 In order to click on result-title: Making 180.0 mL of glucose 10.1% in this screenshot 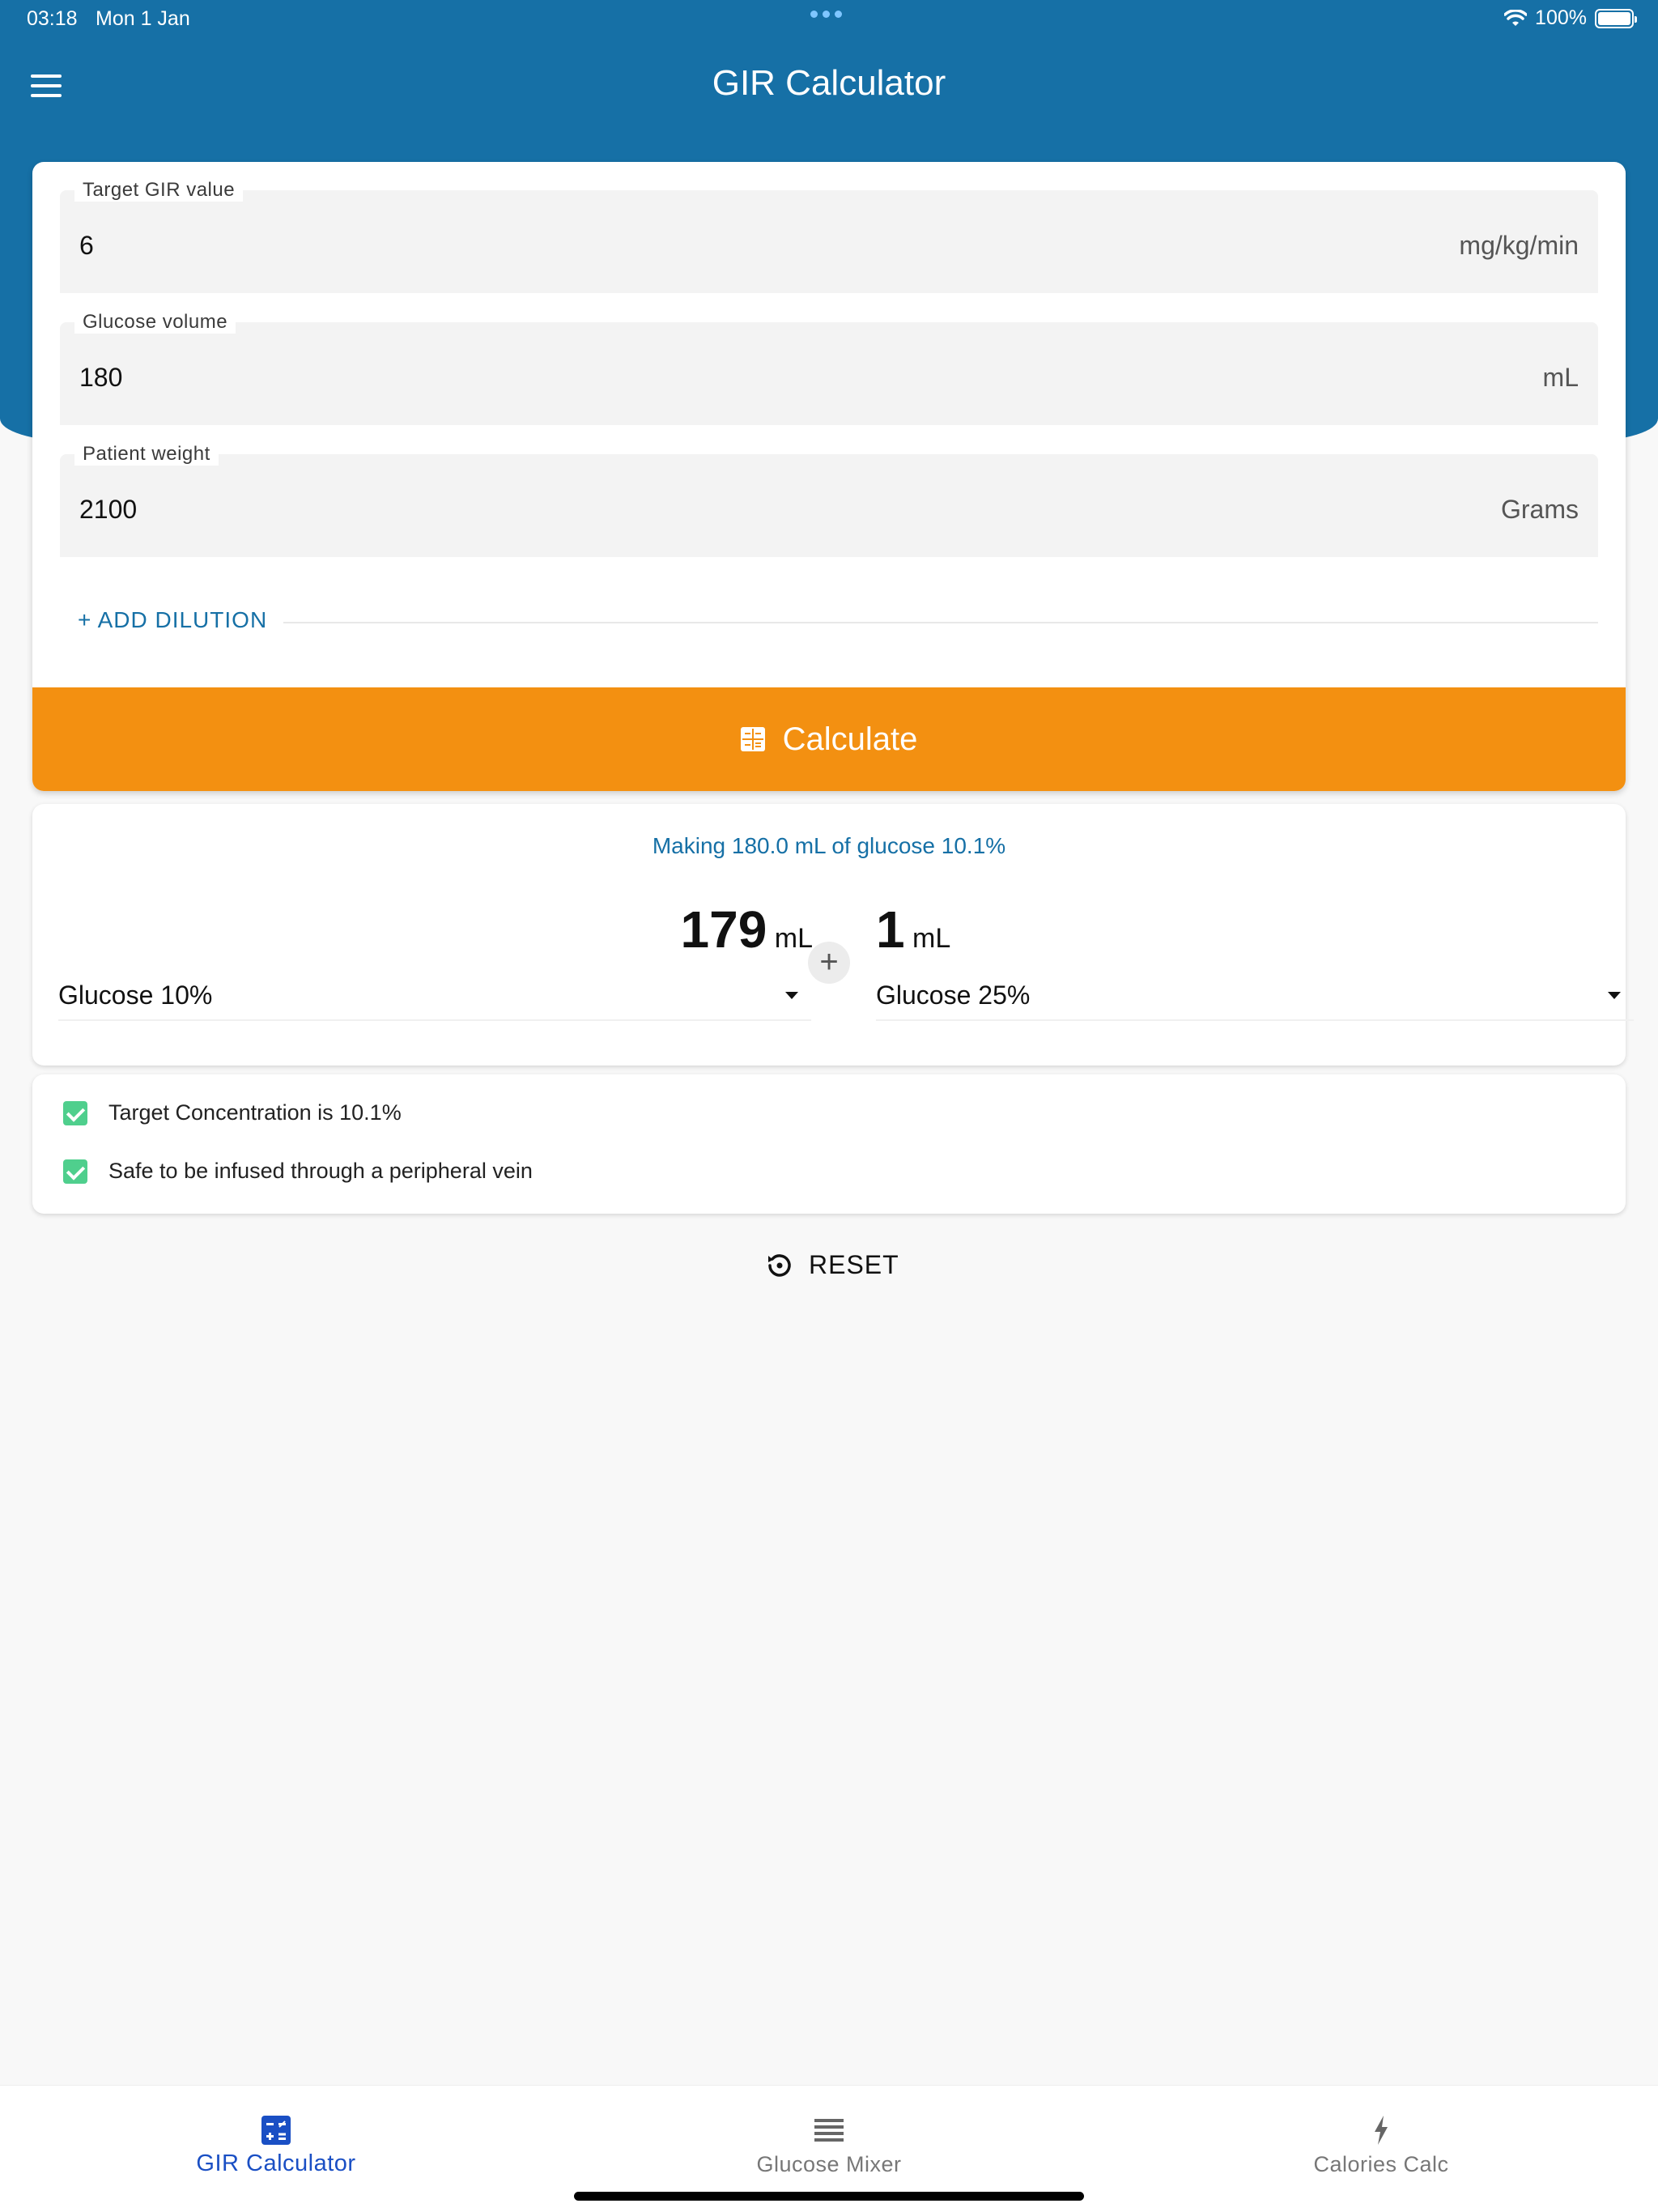, I will do `click(829, 845)`.